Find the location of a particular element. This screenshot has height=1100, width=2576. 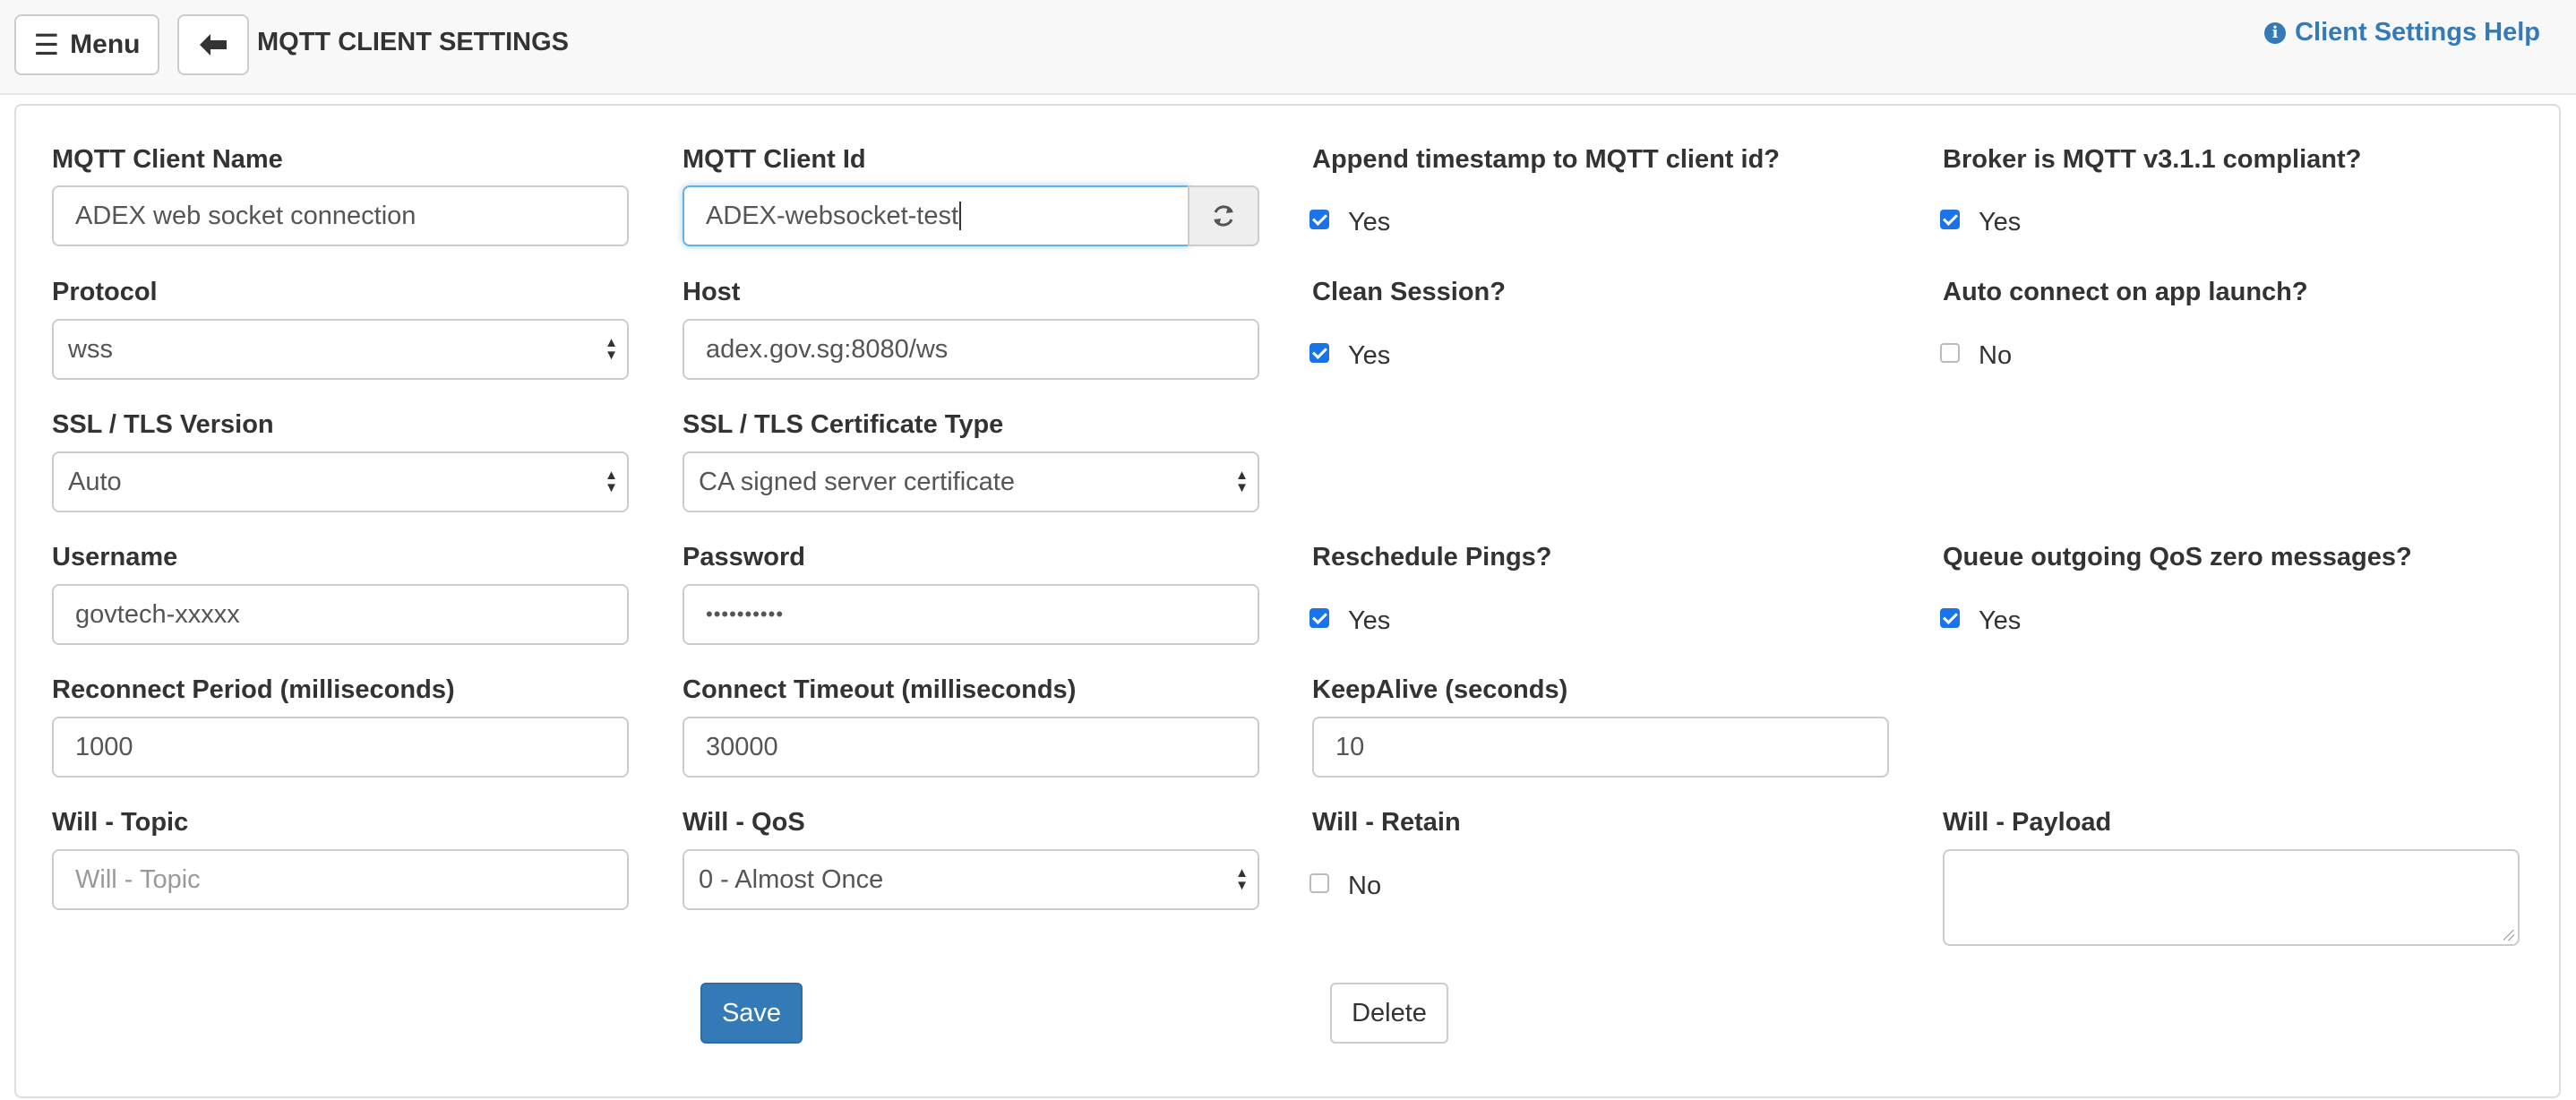

will-payload-textarea is located at coordinates (2231, 897).